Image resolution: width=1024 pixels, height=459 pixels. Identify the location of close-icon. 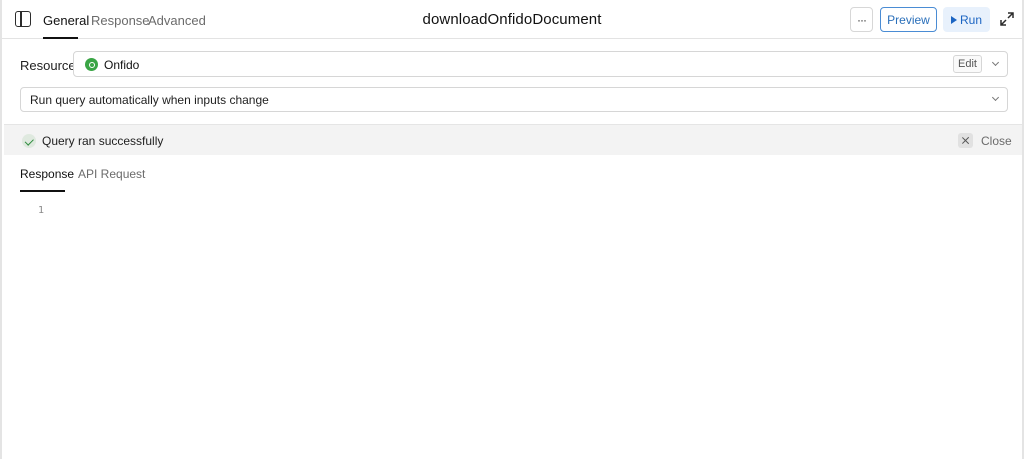
(965, 140).